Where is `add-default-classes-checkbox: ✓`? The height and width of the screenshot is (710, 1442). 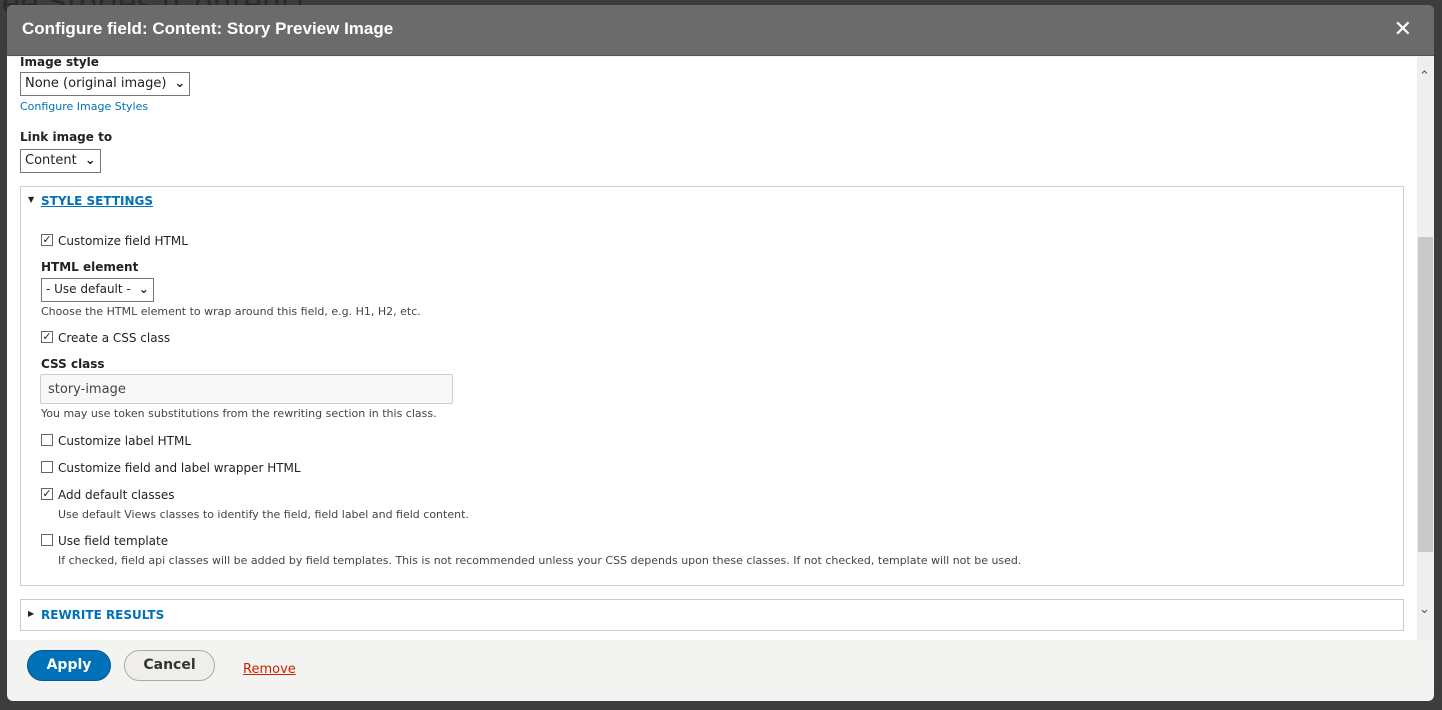
add-default-classes-checkbox: ✓ is located at coordinates (47, 494).